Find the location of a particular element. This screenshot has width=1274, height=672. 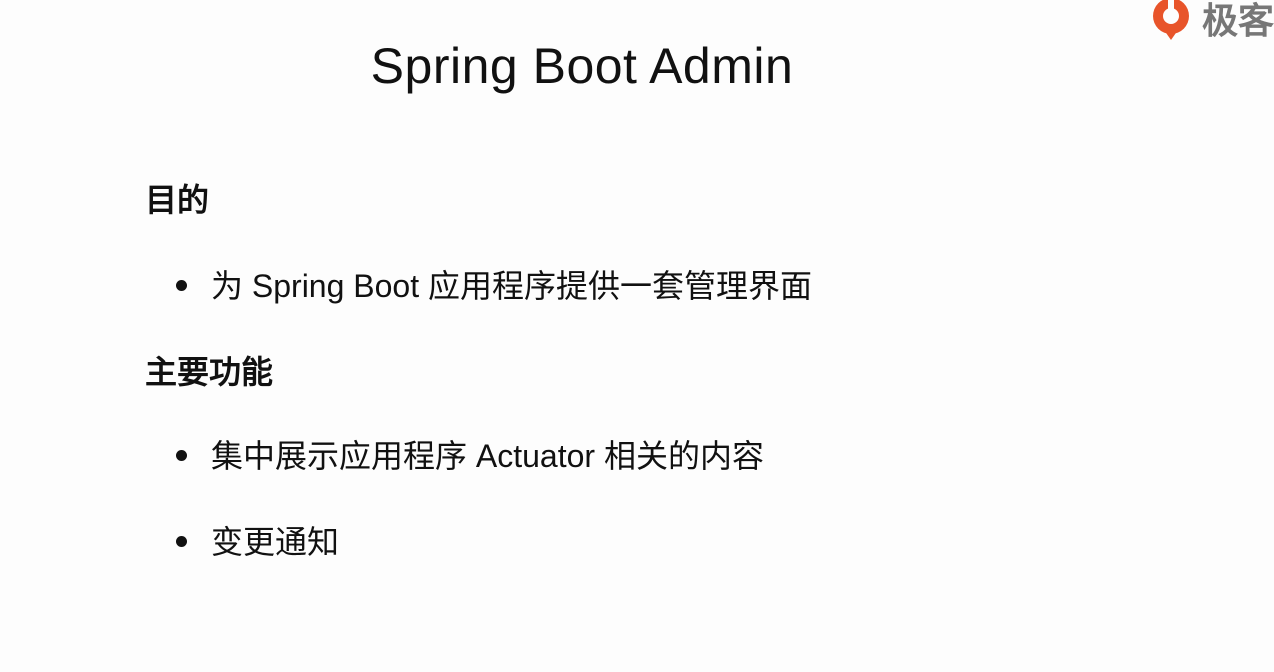

bullet-item: 集中展示应用程序 Actuator 相关的内容 is located at coordinates (470, 456).